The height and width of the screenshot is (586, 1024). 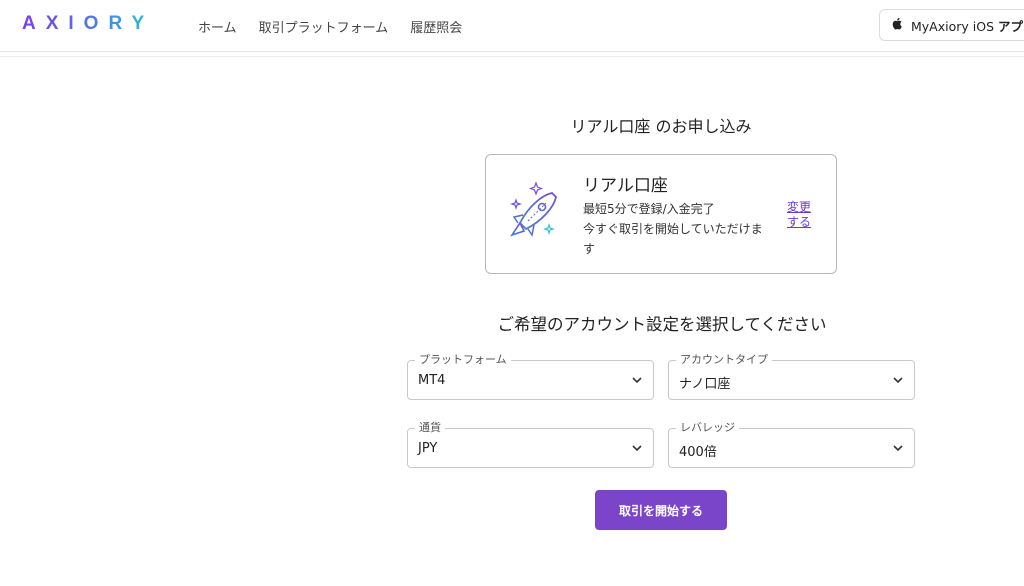 I want to click on apple-icon, so click(x=897, y=25).